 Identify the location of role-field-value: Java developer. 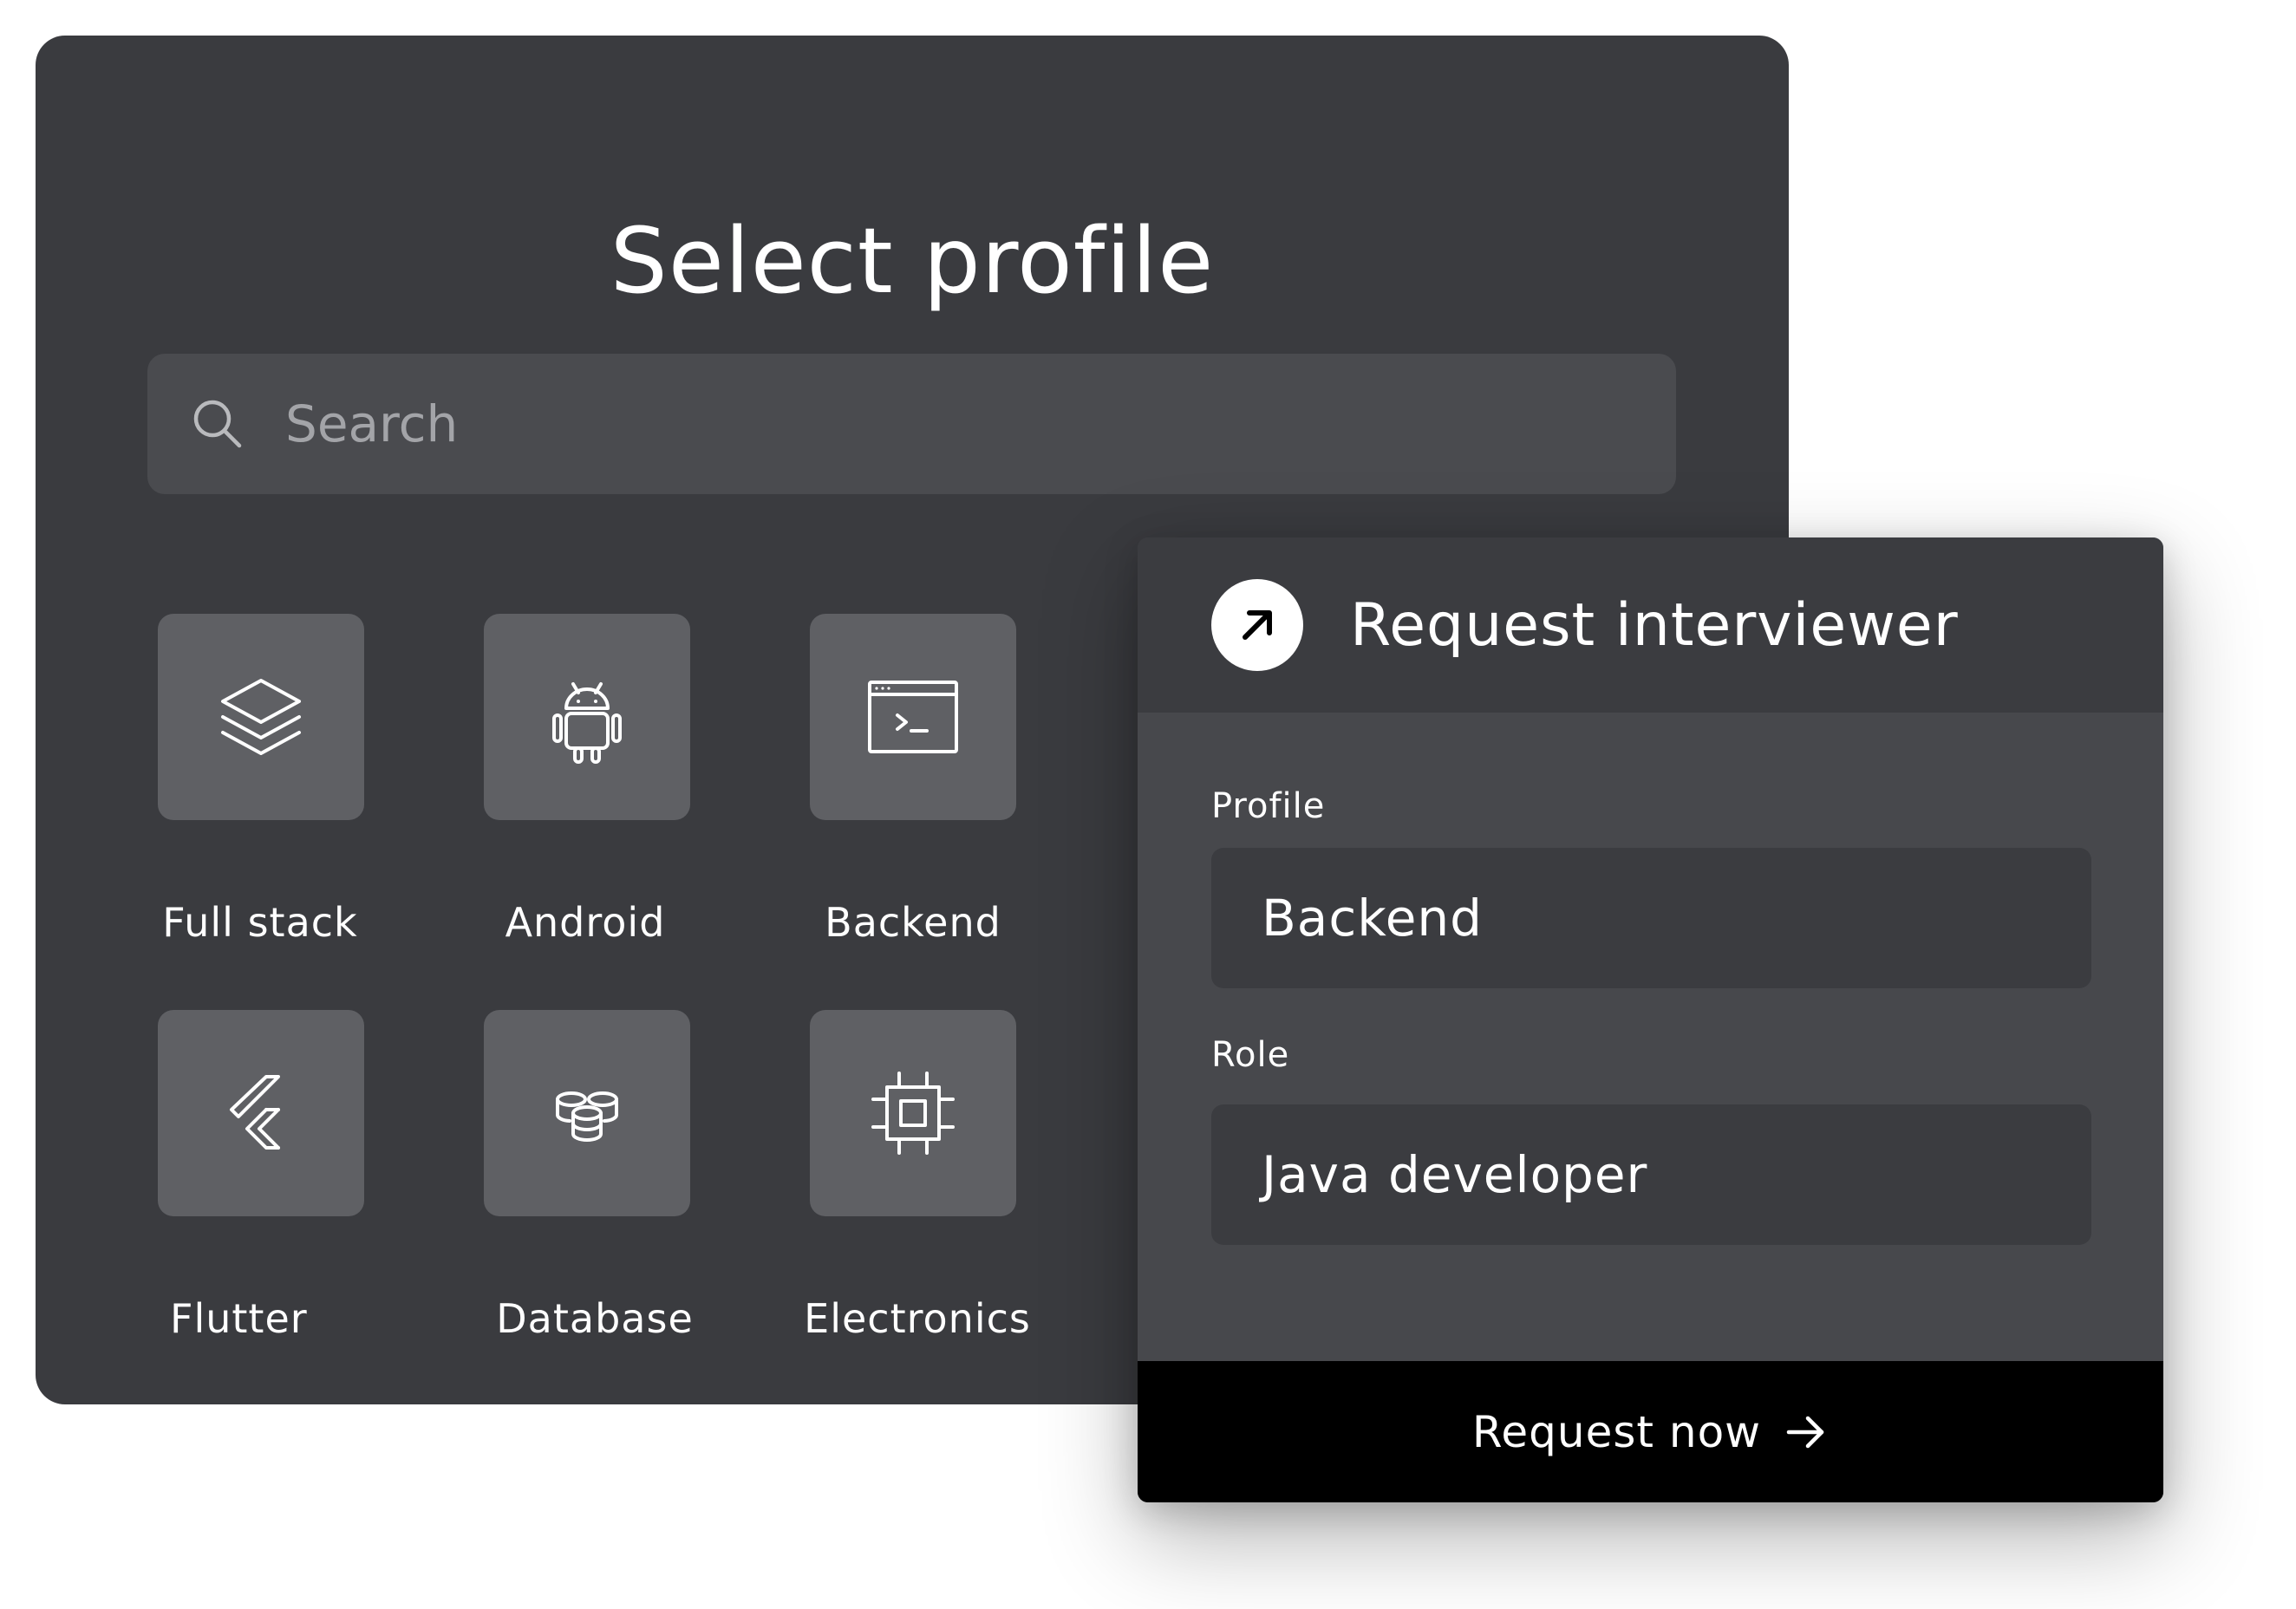
(1455, 1175).